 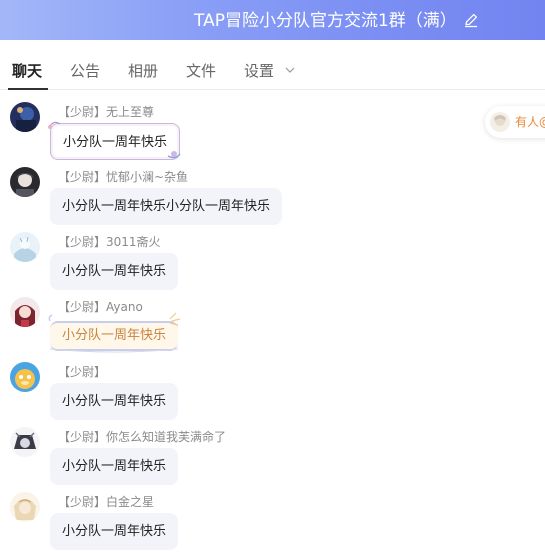 I want to click on tab-chat: 聊天, so click(x=27, y=71).